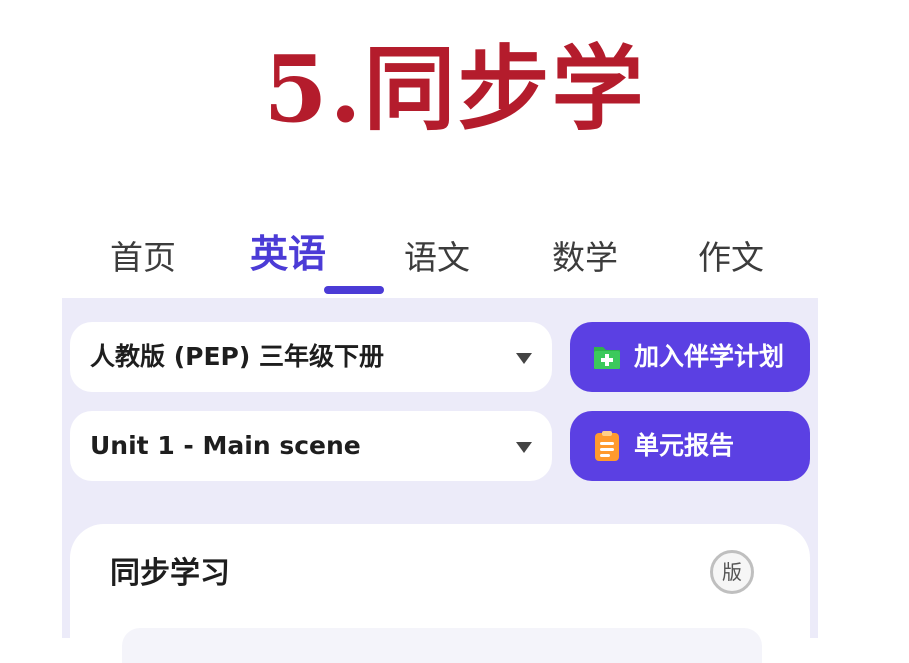 The image size is (909, 663). I want to click on subject-tabs: 首页 英语 语文 数学 作文, so click(440, 263).